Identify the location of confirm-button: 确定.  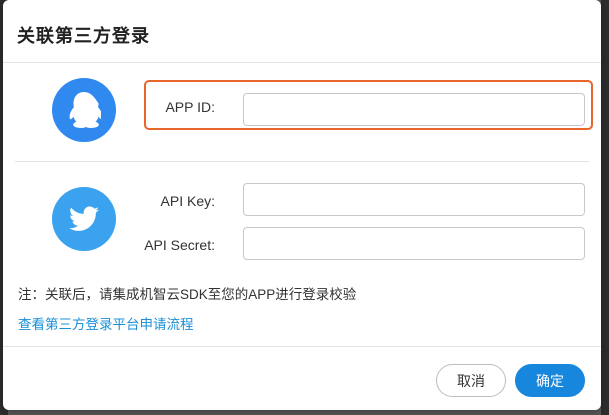
(550, 380).